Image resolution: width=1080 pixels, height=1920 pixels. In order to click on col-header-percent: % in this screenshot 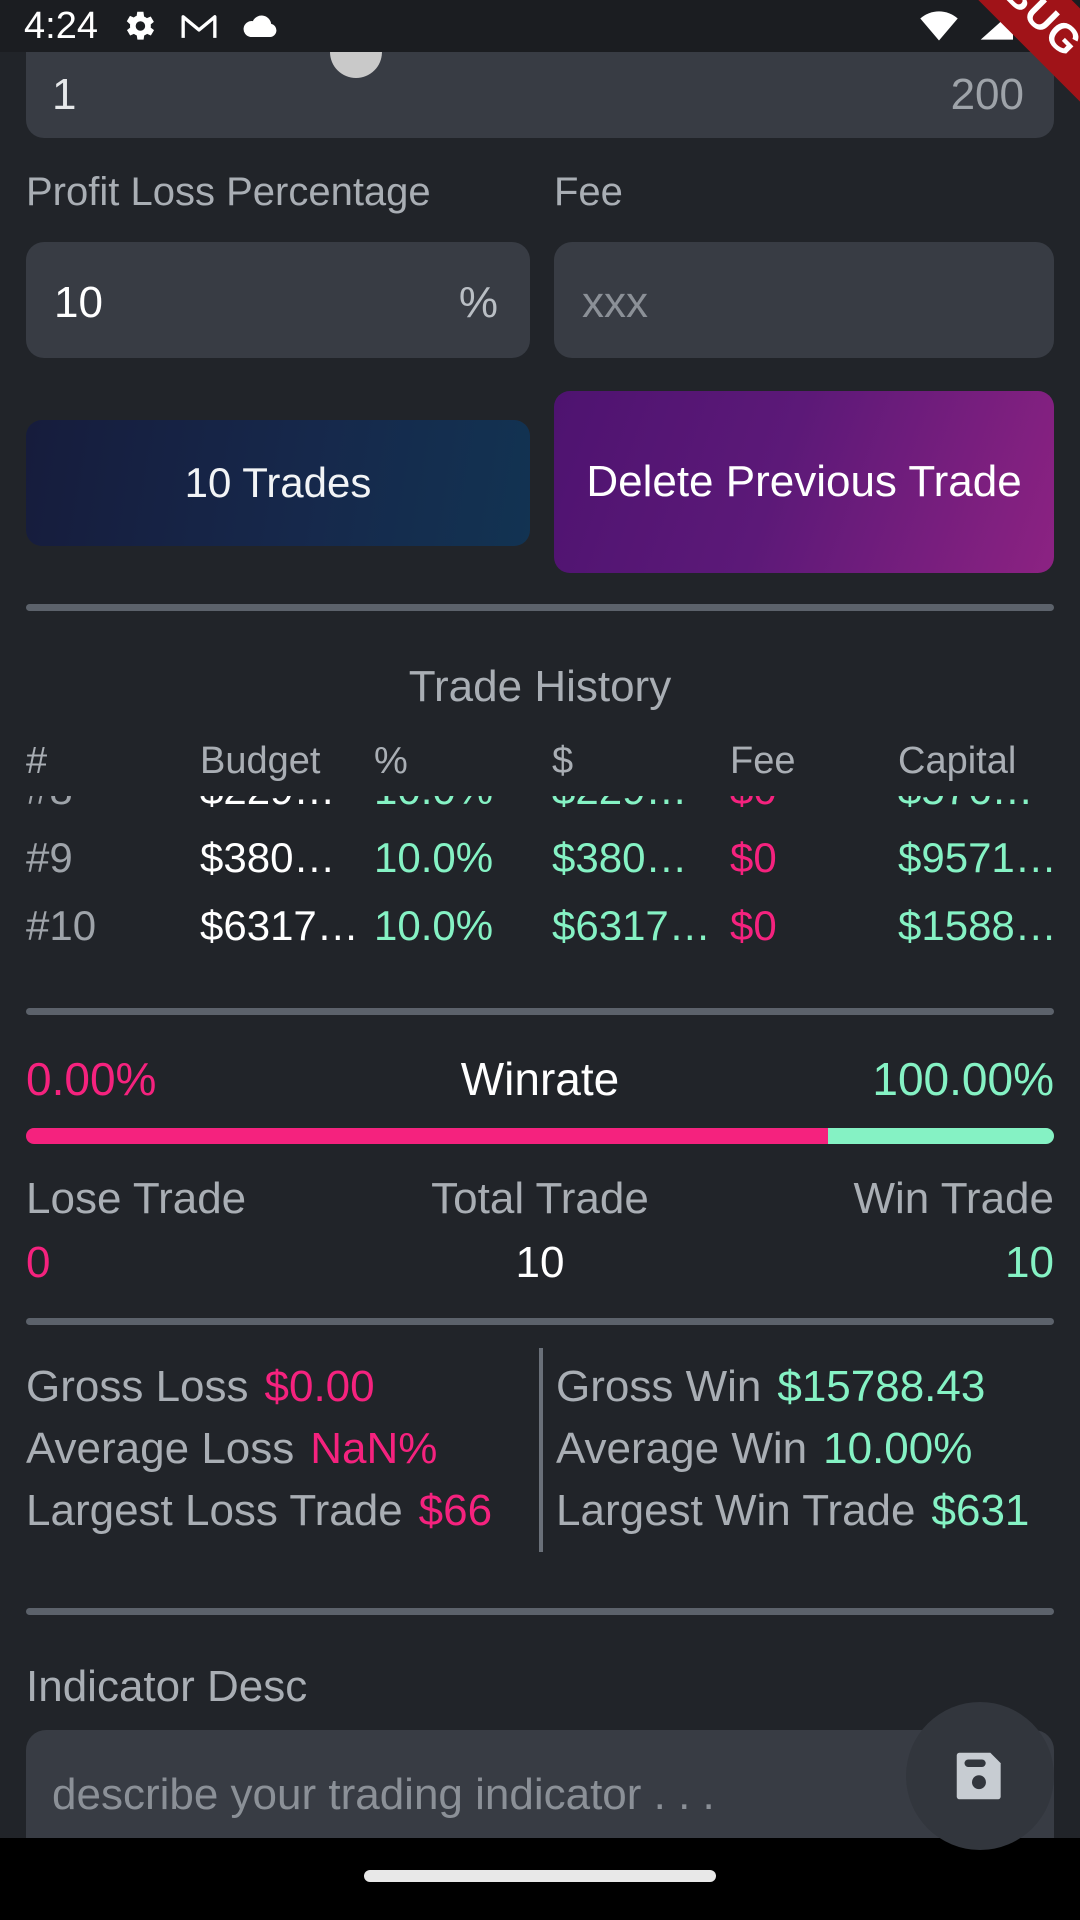, I will do `click(391, 761)`.